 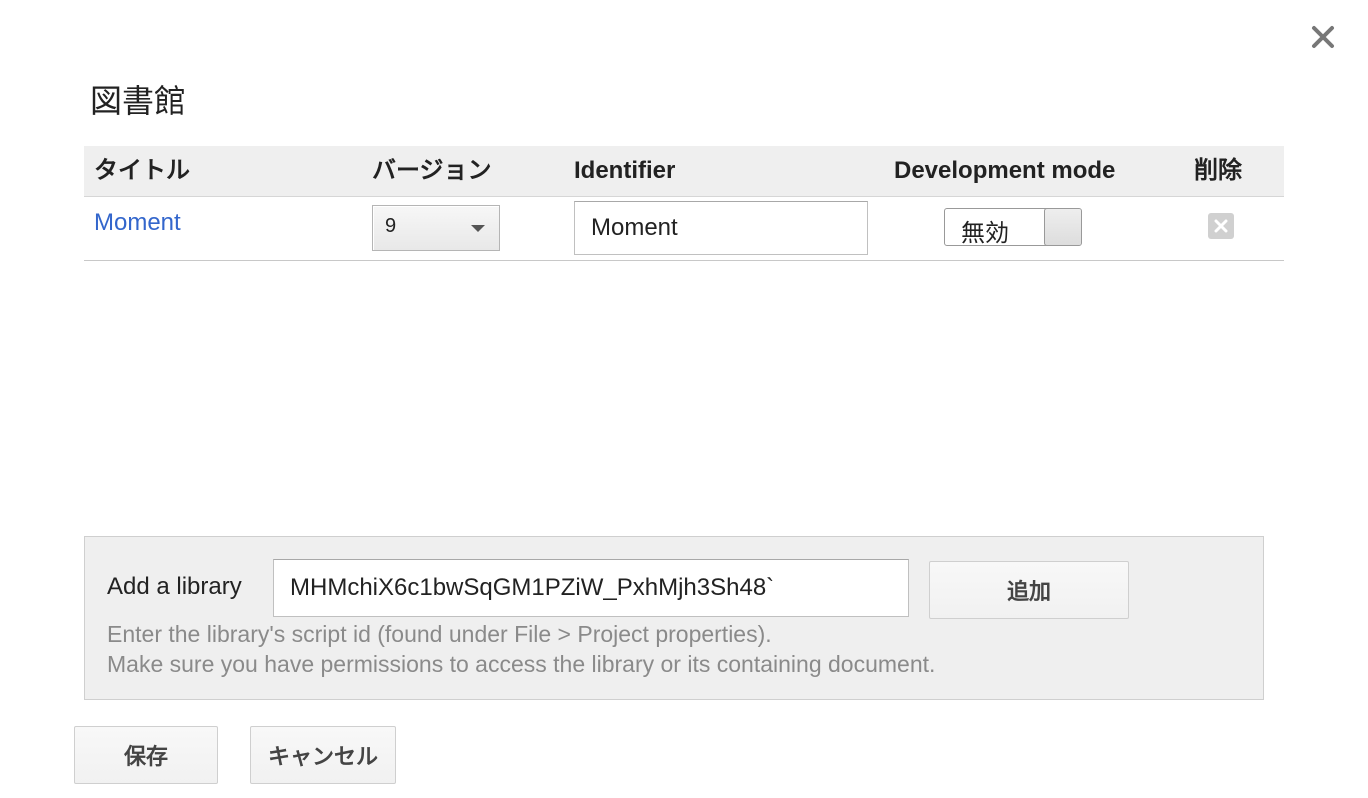 I want to click on chevron-down-icon, so click(x=478, y=228).